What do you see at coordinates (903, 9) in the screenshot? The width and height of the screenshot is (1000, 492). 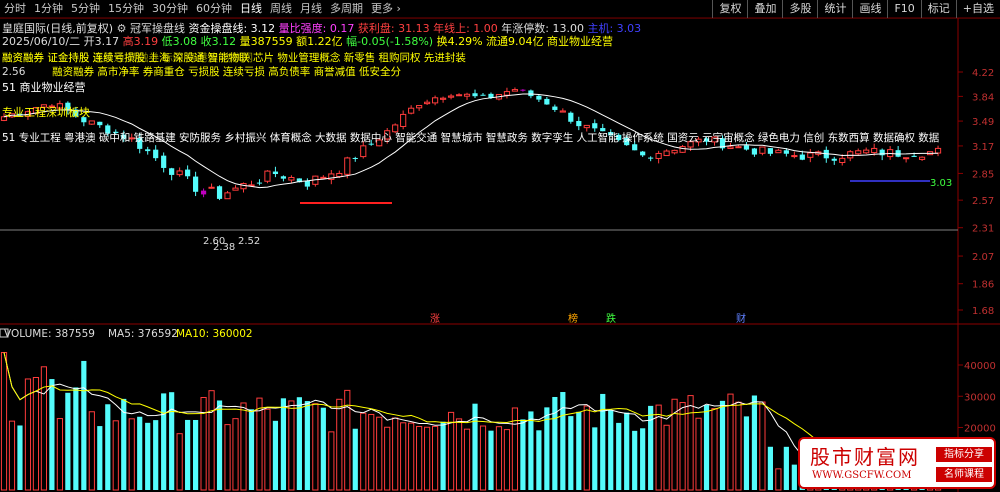 I see `toolbar-button-5: F10` at bounding box center [903, 9].